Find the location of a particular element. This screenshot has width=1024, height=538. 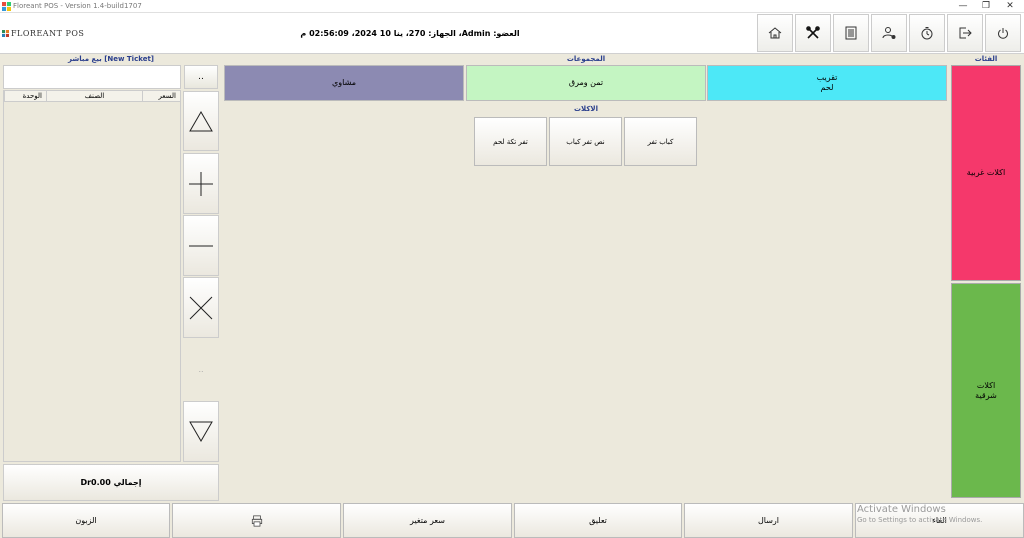

category-button-western: اكلات غربية is located at coordinates (986, 173).